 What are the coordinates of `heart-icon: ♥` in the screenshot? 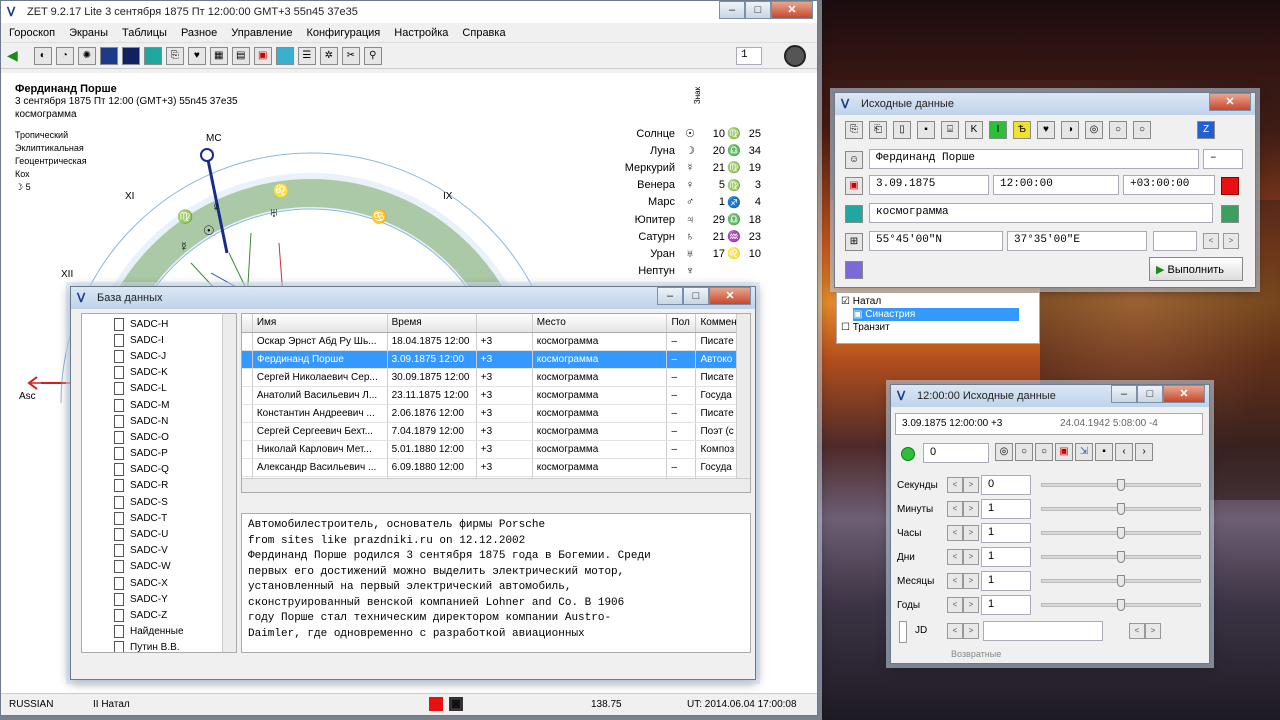 It's located at (1046, 130).